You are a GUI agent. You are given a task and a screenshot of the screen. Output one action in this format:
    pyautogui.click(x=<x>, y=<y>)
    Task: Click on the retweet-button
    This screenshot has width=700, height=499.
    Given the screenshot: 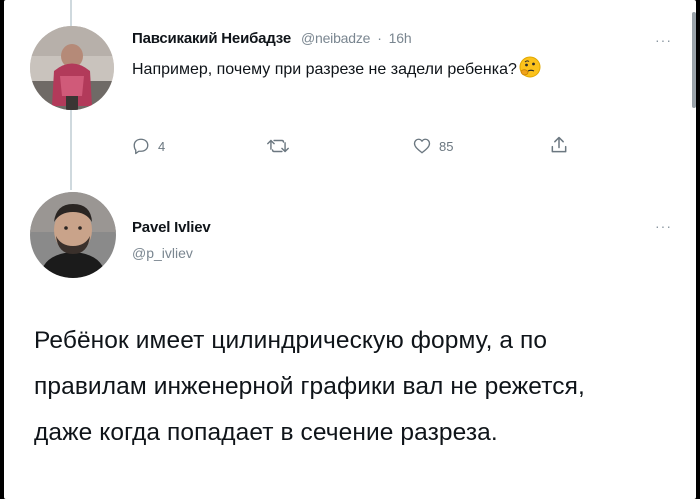 What is the action you would take?
    pyautogui.click(x=278, y=146)
    